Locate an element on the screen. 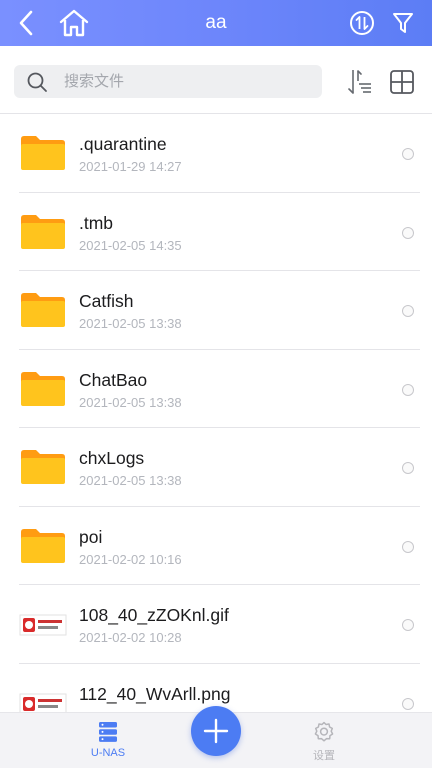  page-title: aa is located at coordinates (216, 22).